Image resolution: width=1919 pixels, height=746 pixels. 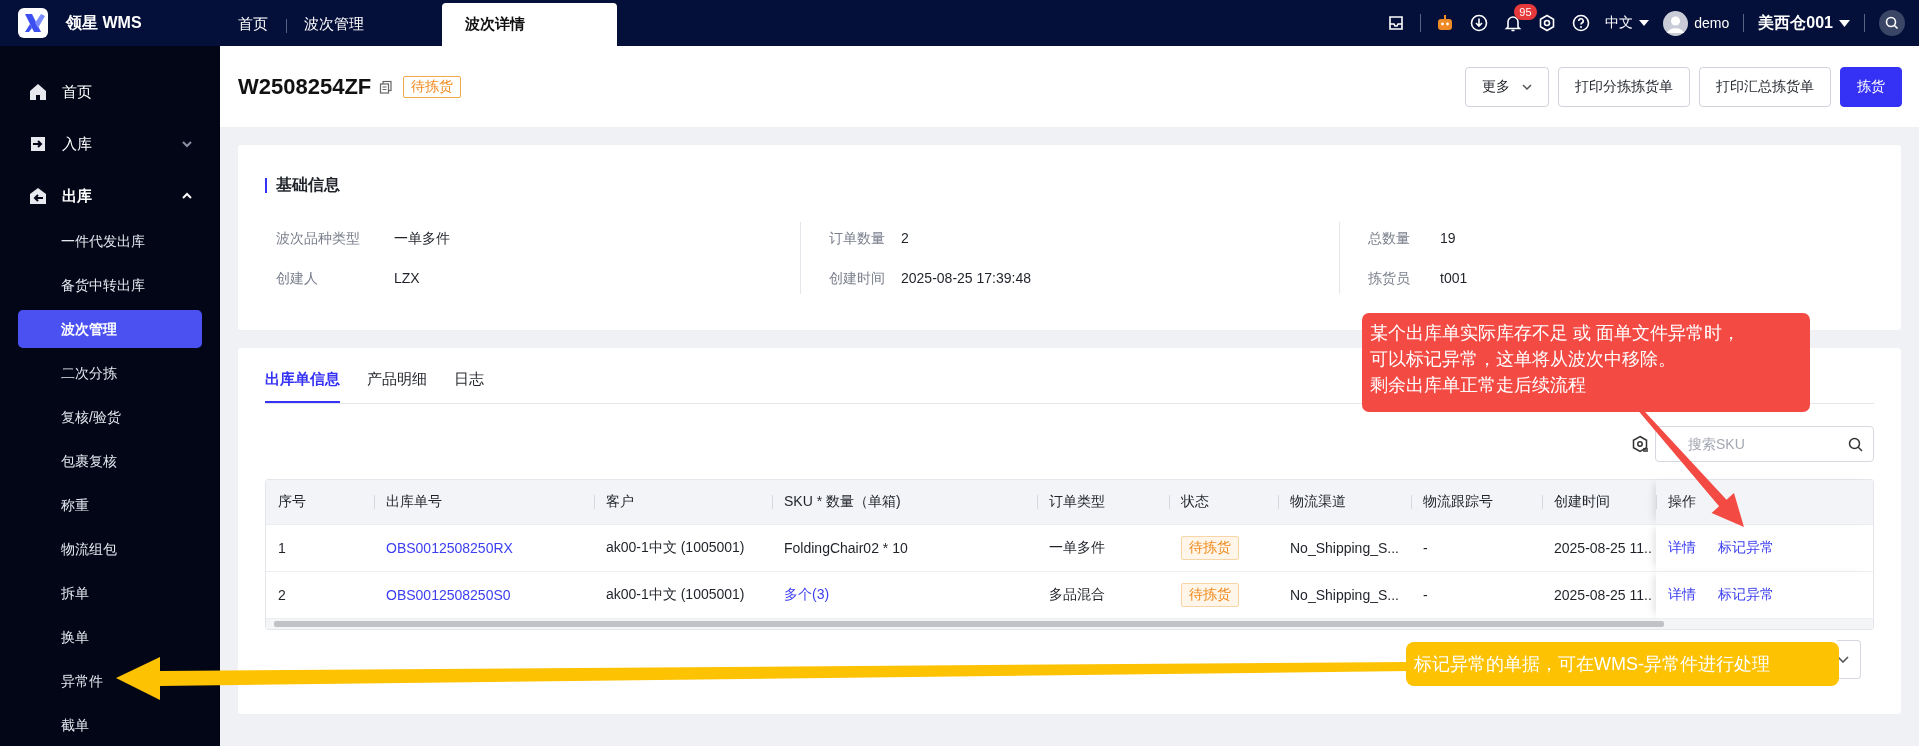 What do you see at coordinates (1764, 502) in the screenshot?
I see `column-header: 操作` at bounding box center [1764, 502].